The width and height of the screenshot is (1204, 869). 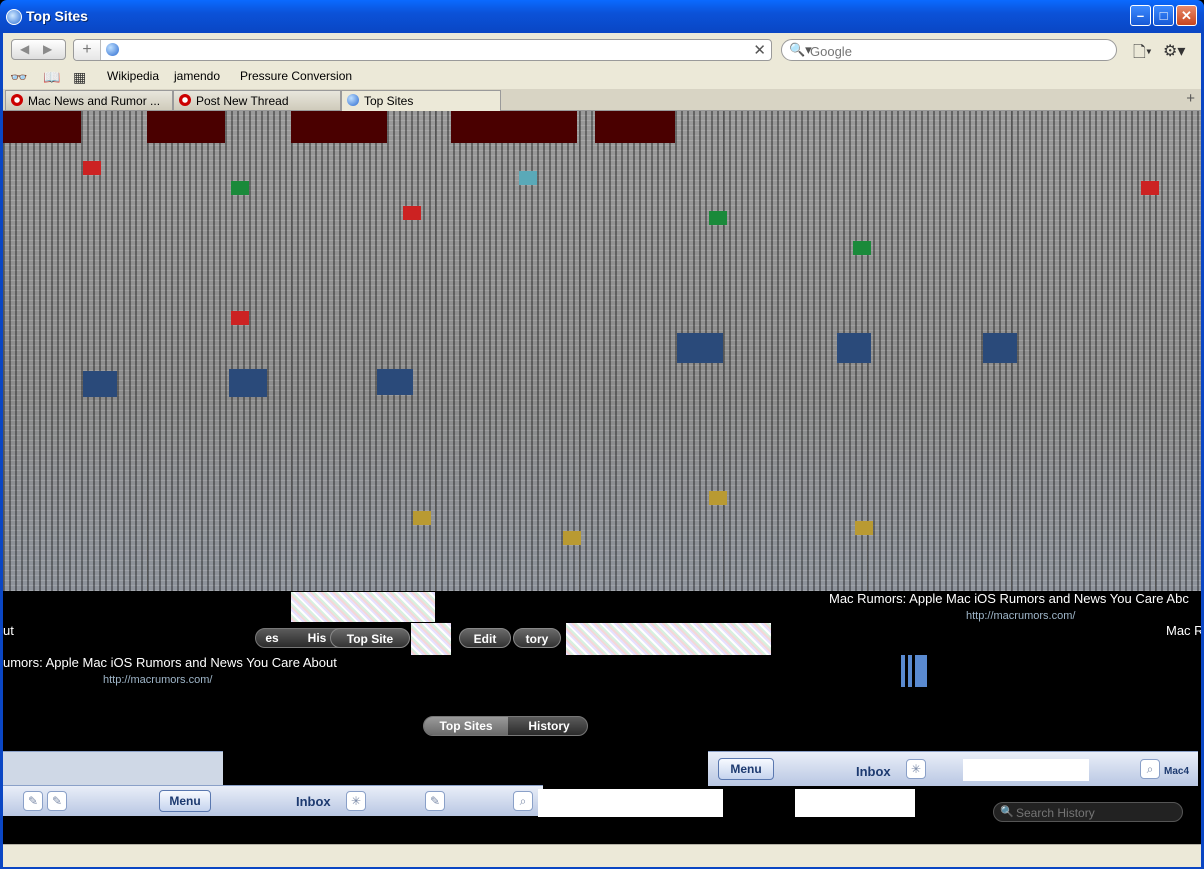 What do you see at coordinates (24, 49) in the screenshot?
I see `back-arrow-icon: ◀` at bounding box center [24, 49].